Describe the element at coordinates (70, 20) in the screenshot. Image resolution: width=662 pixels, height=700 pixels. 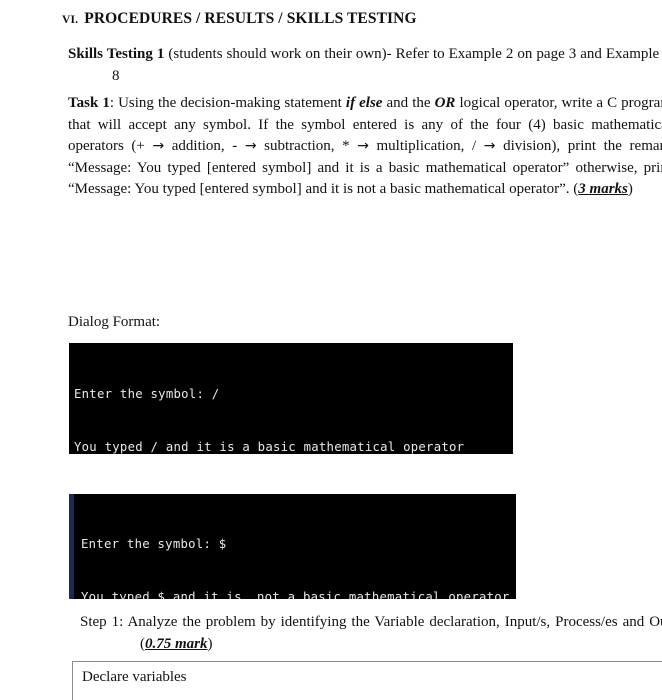
I see `section-numeral: VI.` at that location.